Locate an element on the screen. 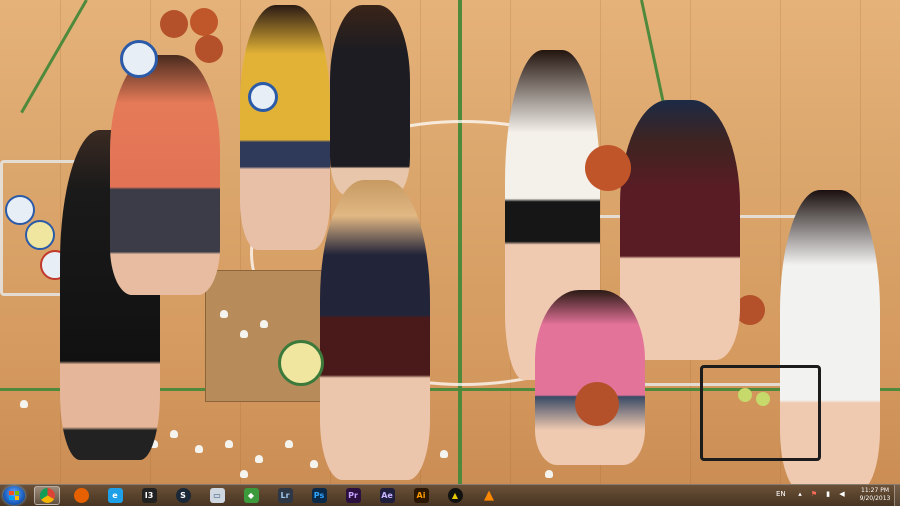 Image resolution: width=900 pixels, height=506 pixels. premiere-icon: Pr is located at coordinates (353, 495).